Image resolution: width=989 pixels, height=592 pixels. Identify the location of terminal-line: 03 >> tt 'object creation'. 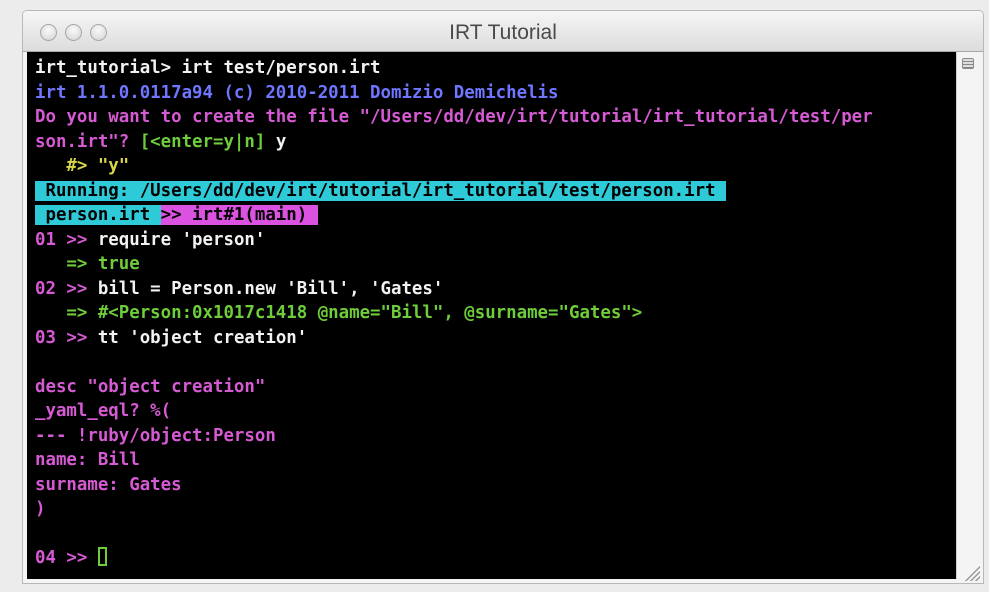
(454, 338).